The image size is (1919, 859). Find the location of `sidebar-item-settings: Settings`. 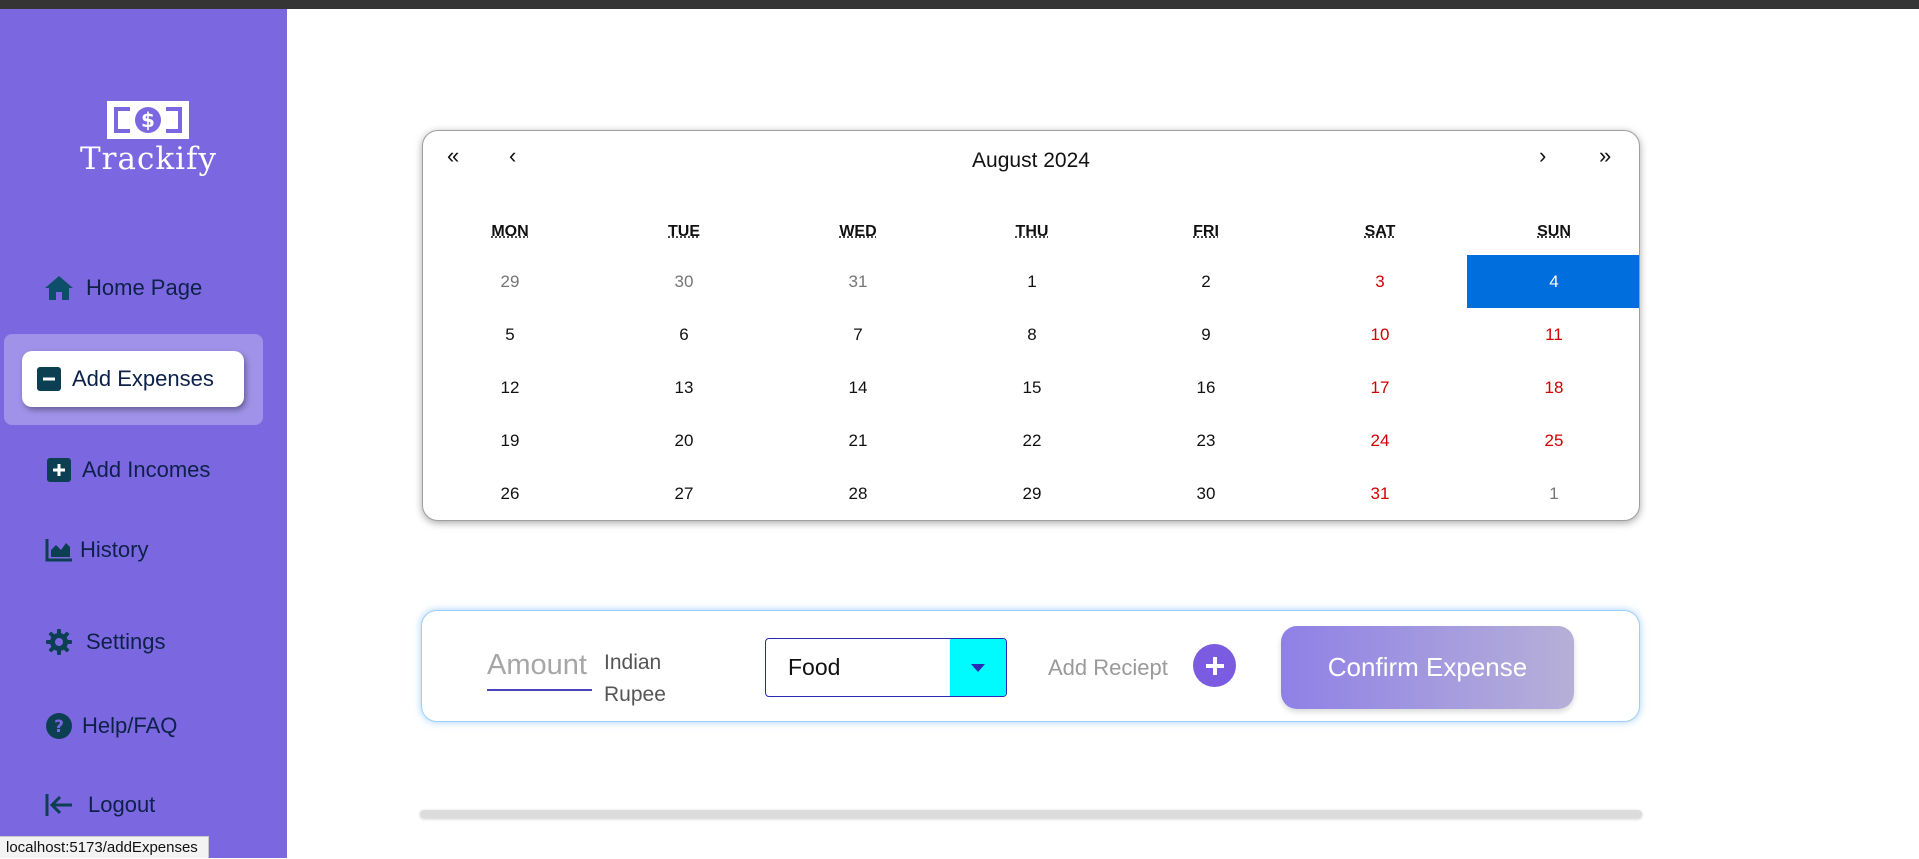

sidebar-item-settings: Settings is located at coordinates (104, 642).